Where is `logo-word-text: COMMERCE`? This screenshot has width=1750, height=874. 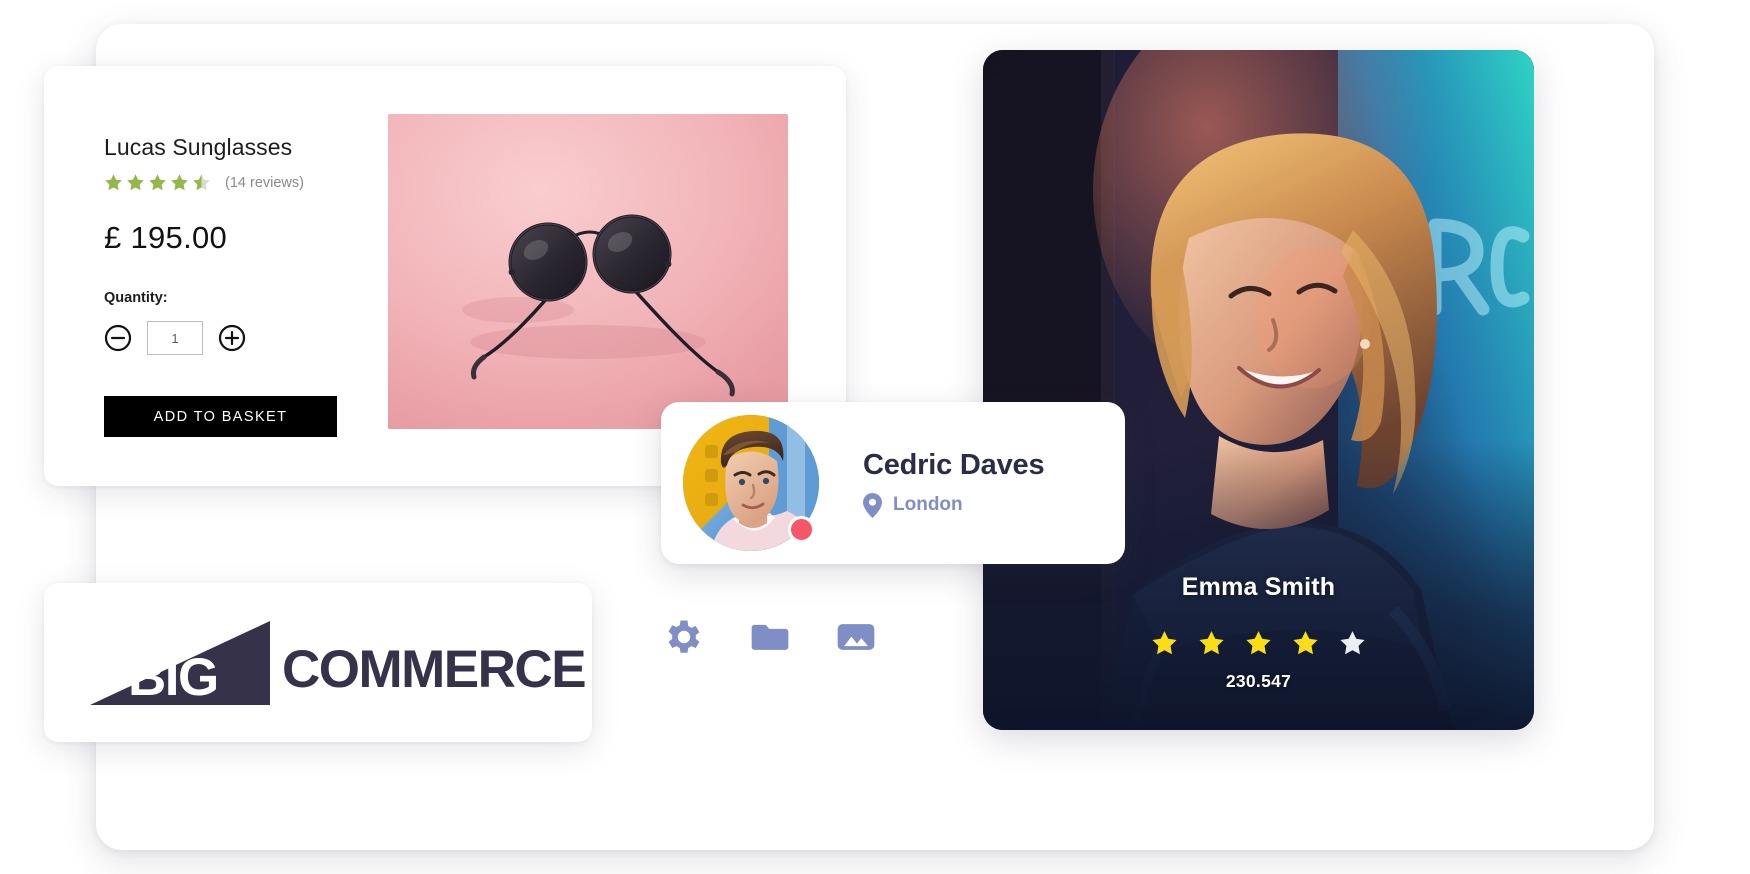 logo-word-text: COMMERCE is located at coordinates (434, 669).